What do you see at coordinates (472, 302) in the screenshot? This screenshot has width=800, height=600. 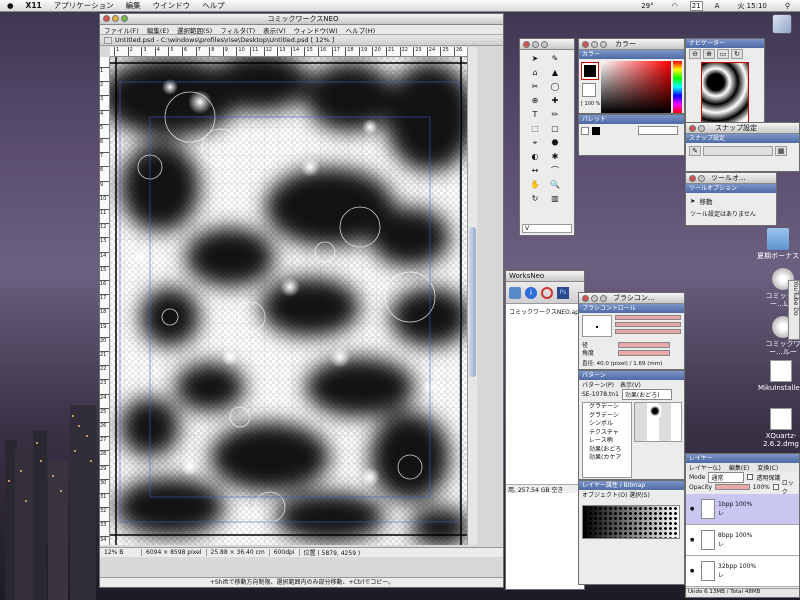 I see `vertical-scroll-thumb` at bounding box center [472, 302].